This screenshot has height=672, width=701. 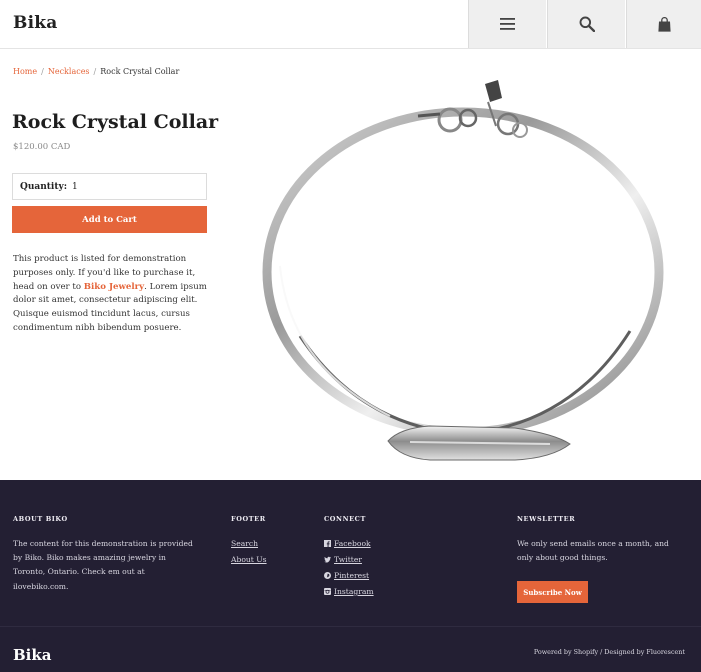 I want to click on quantity-field: Quantity:, so click(x=109, y=186).